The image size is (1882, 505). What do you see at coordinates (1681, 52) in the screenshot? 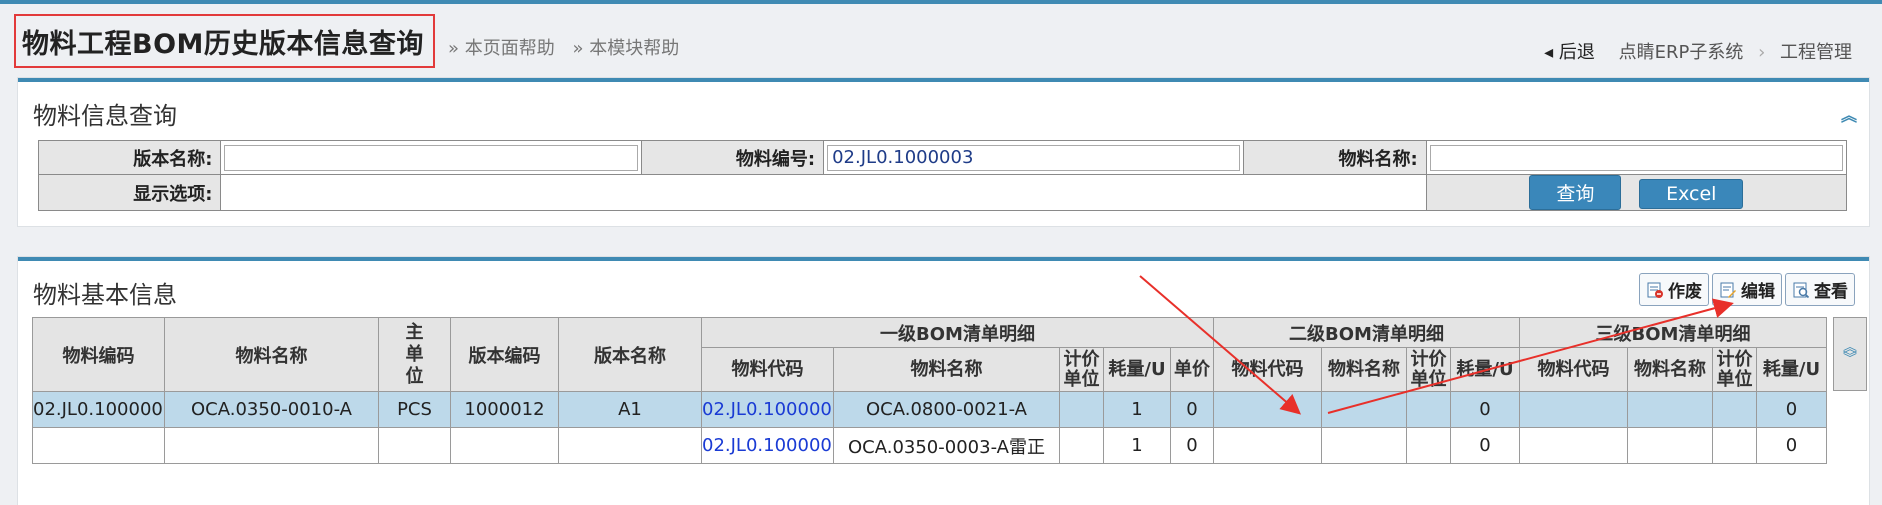
I see `breadcrumb-system: 点睛ERP子系统` at bounding box center [1681, 52].